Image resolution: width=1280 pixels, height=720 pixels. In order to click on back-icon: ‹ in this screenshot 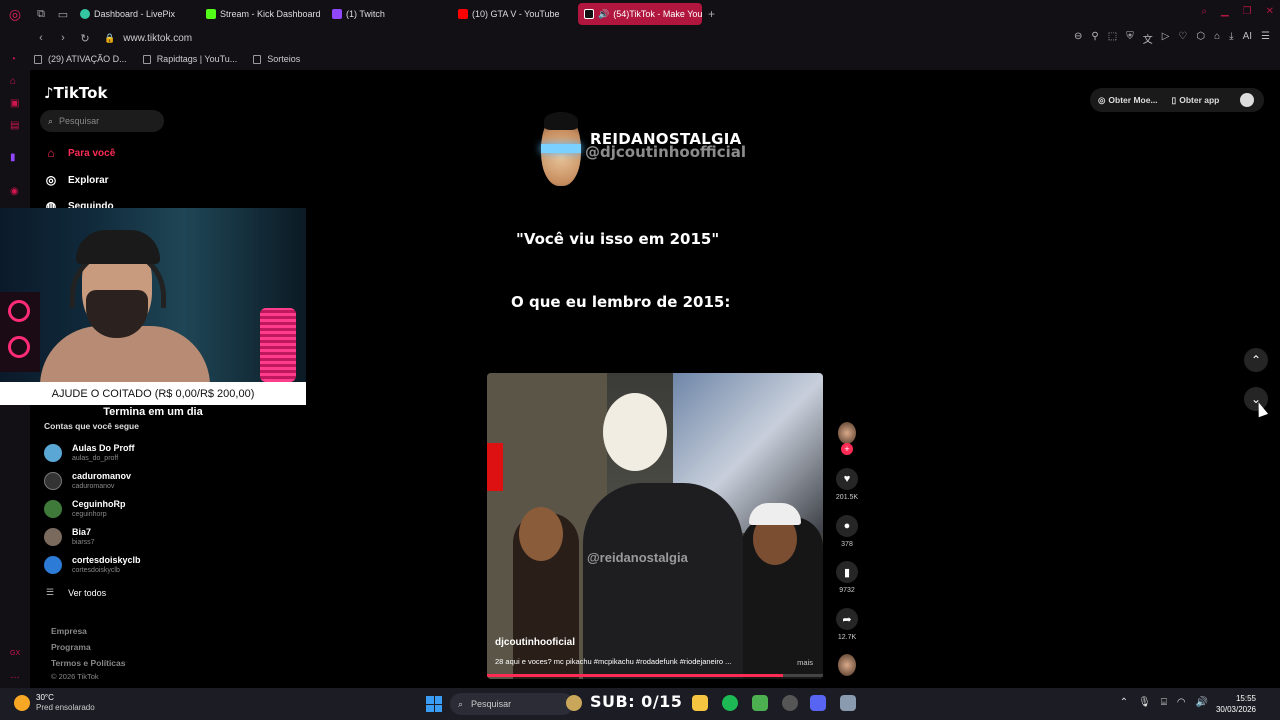, I will do `click(41, 38)`.